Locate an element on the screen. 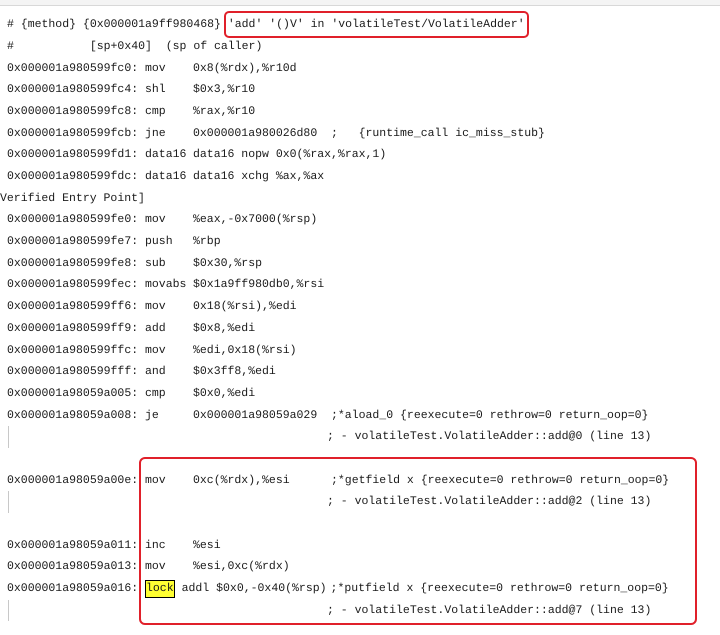 The image size is (720, 635). instruction-address: 0x000001a980599fe8: is located at coordinates (73, 264).